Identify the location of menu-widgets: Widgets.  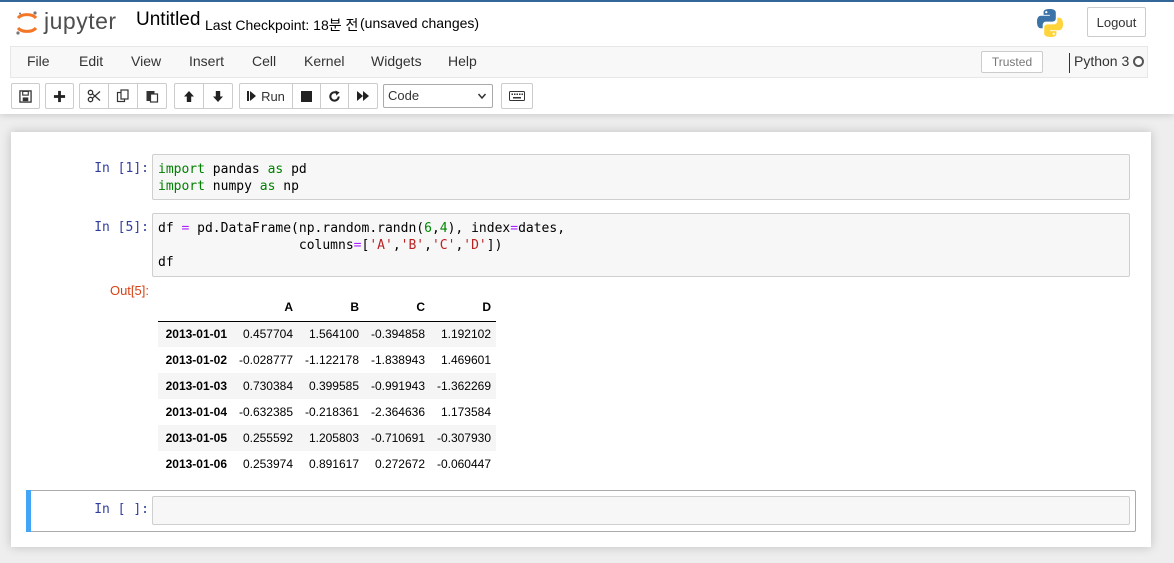
(396, 61).